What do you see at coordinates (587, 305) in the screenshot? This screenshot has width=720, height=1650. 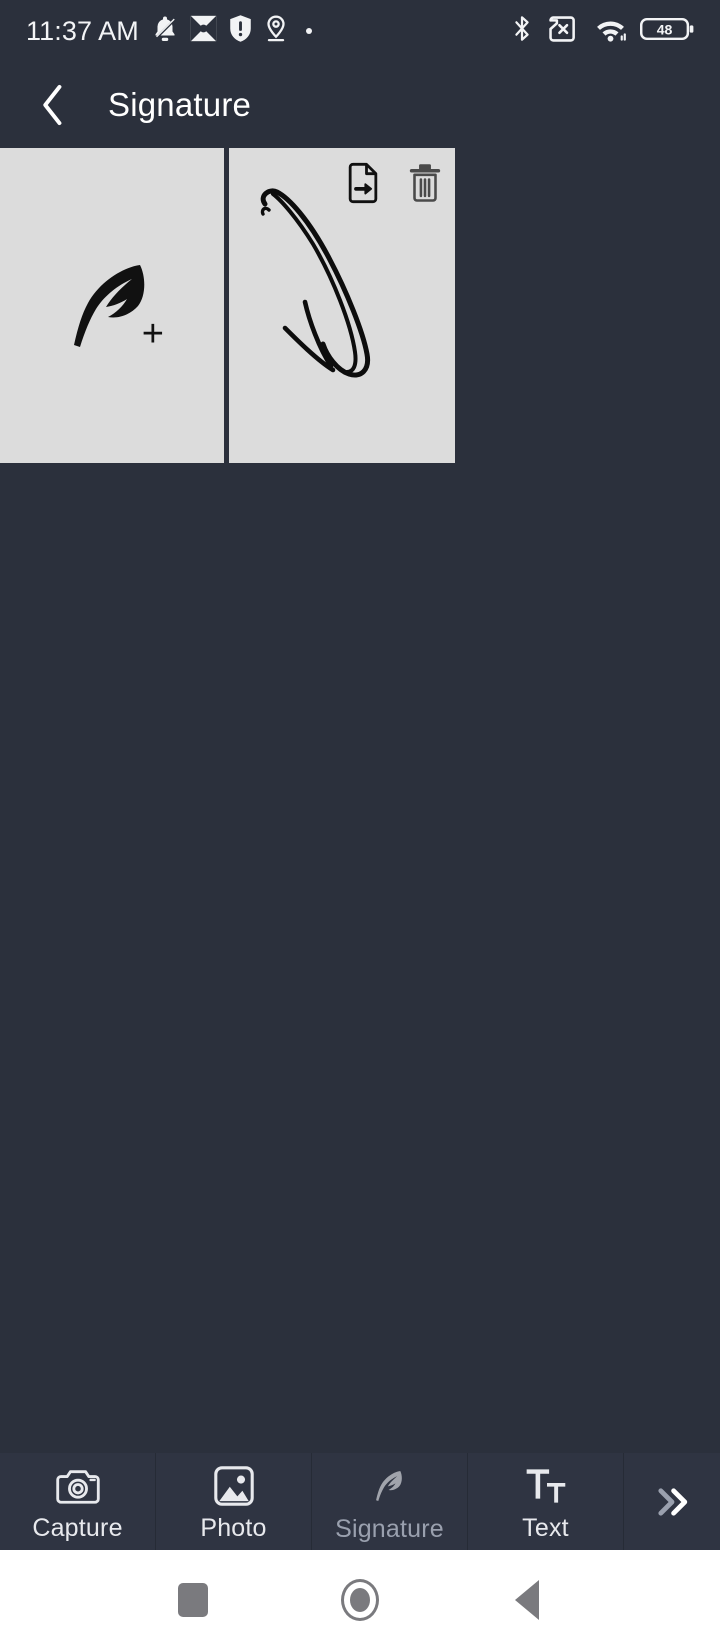 I see `cards-row-filler` at bounding box center [587, 305].